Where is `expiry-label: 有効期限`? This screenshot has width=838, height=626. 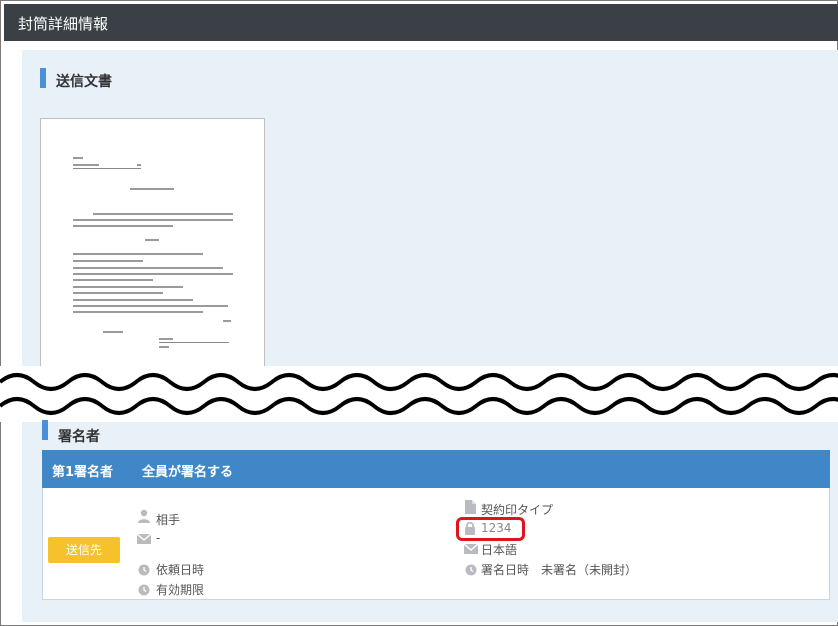
expiry-label: 有効期限 is located at coordinates (180, 590).